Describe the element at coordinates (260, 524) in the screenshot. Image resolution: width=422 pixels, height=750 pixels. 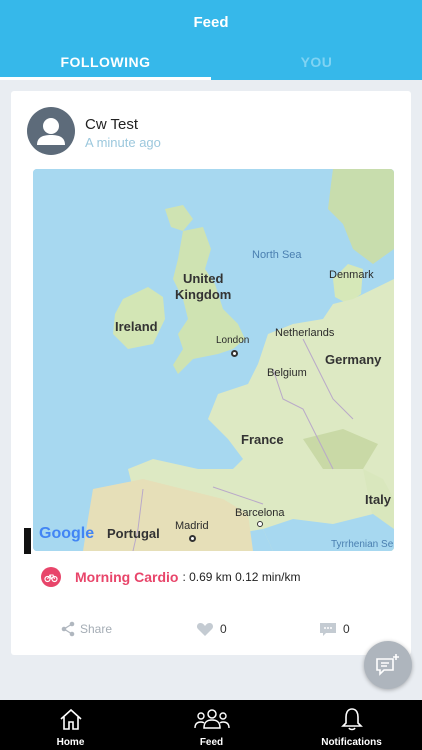
I see `barcelona-marker-icon` at that location.